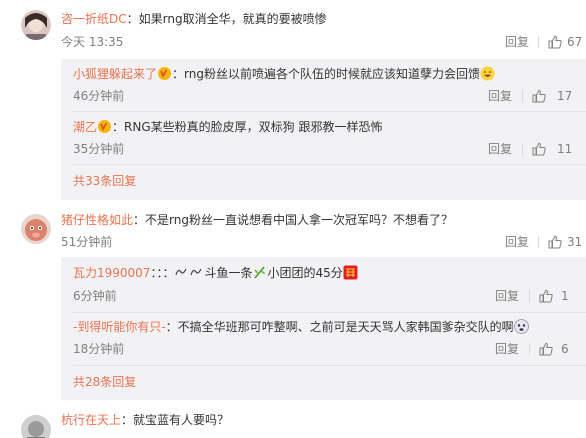 This screenshot has height=438, width=586. What do you see at coordinates (87, 242) in the screenshot?
I see `timestamp: 51分钟前` at bounding box center [87, 242].